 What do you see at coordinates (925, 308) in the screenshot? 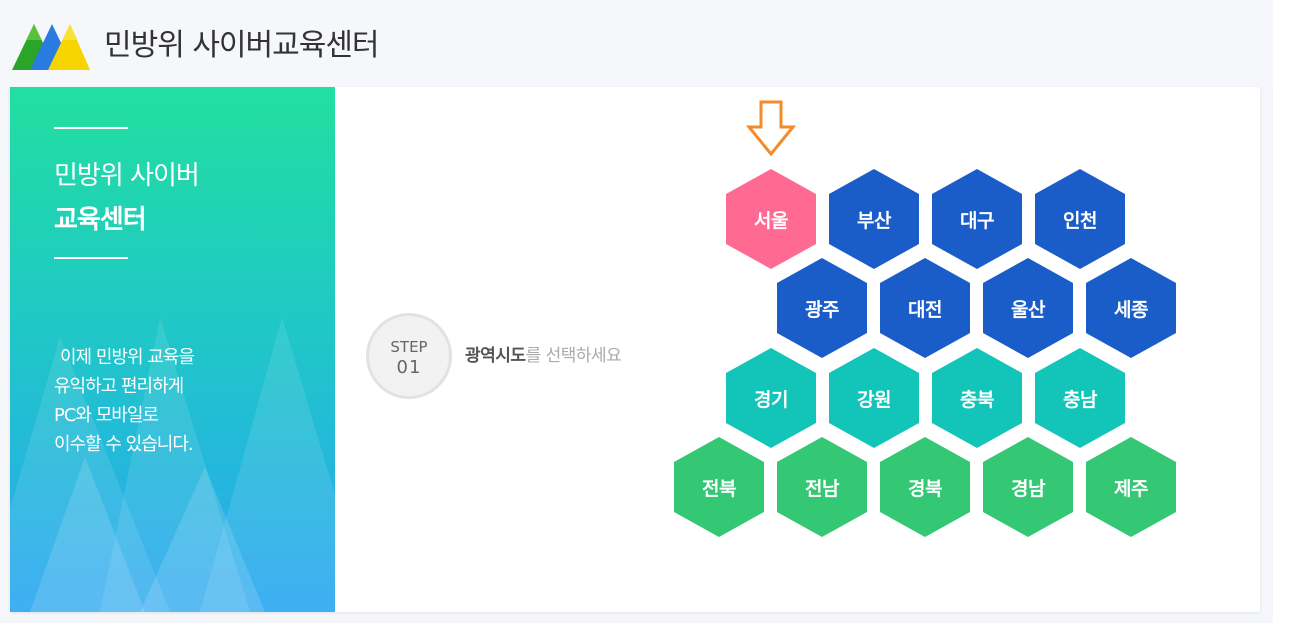
I see `region-button: 대전` at bounding box center [925, 308].